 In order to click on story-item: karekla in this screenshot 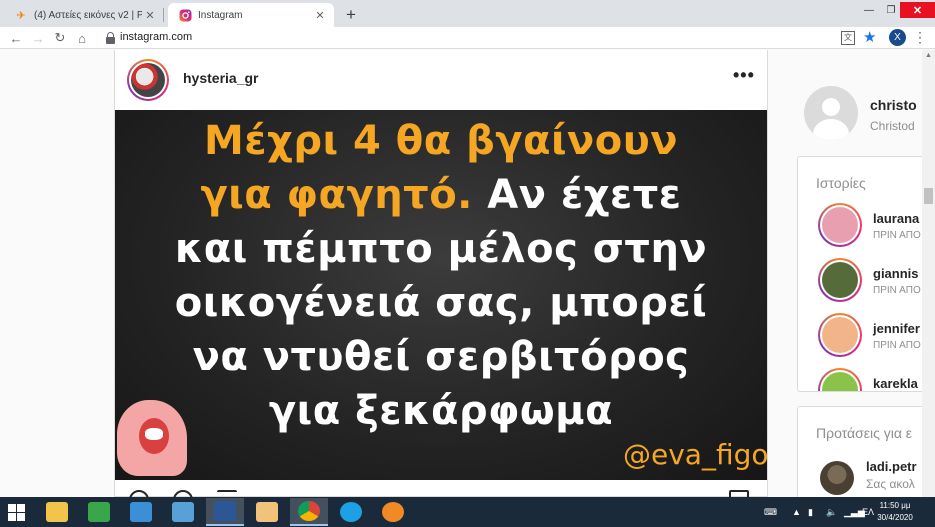, I will do `click(862, 379)`.